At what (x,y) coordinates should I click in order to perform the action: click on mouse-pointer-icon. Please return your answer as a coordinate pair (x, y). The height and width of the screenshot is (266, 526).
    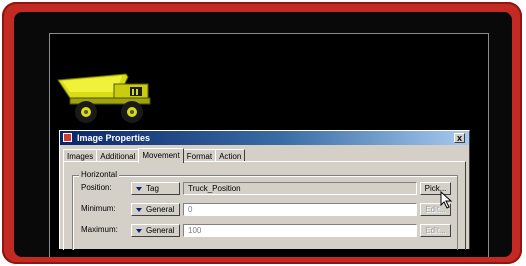
    Looking at the image, I should click on (446, 200).